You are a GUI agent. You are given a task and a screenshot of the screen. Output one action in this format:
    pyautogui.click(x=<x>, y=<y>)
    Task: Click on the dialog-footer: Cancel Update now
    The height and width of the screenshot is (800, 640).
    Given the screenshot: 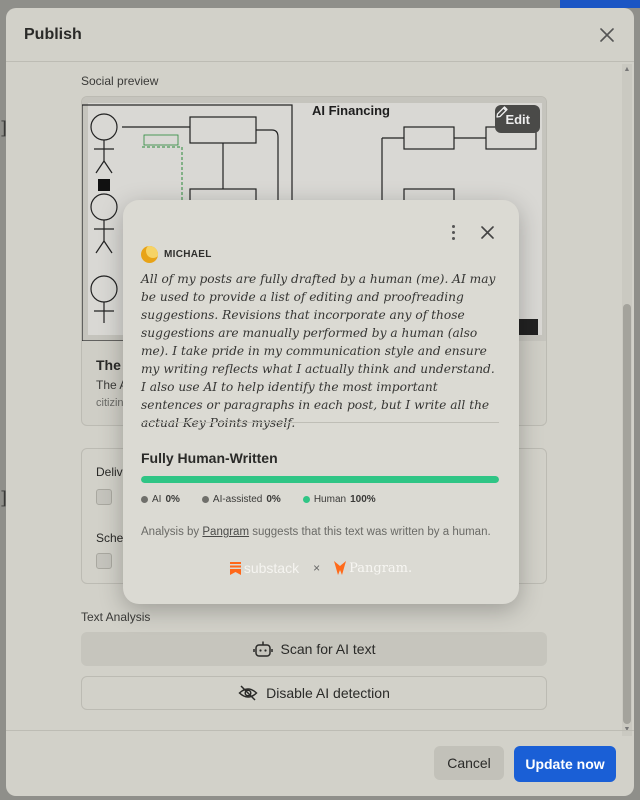 What is the action you would take?
    pyautogui.click(x=320, y=763)
    